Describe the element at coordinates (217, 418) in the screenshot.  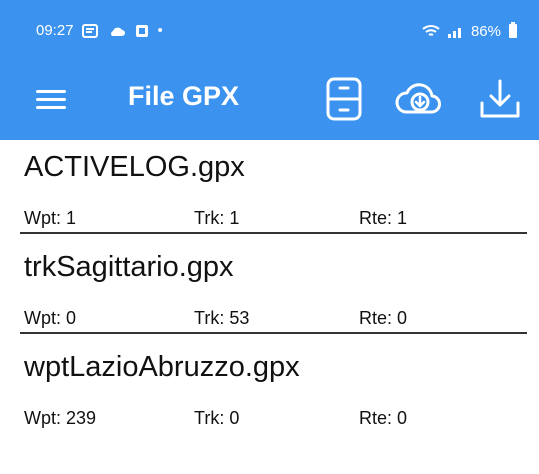
I see `track-count: Trk: 0` at that location.